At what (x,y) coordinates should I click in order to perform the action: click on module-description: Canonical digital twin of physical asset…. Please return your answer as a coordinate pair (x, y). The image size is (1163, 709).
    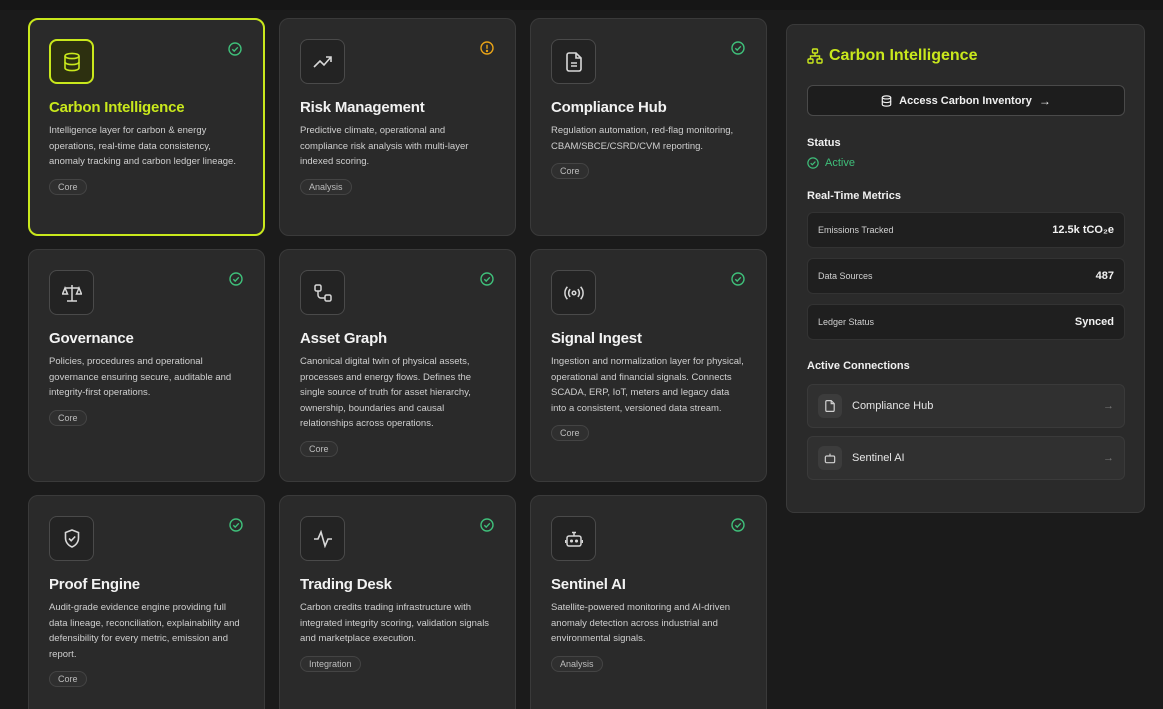
    Looking at the image, I should click on (386, 392).